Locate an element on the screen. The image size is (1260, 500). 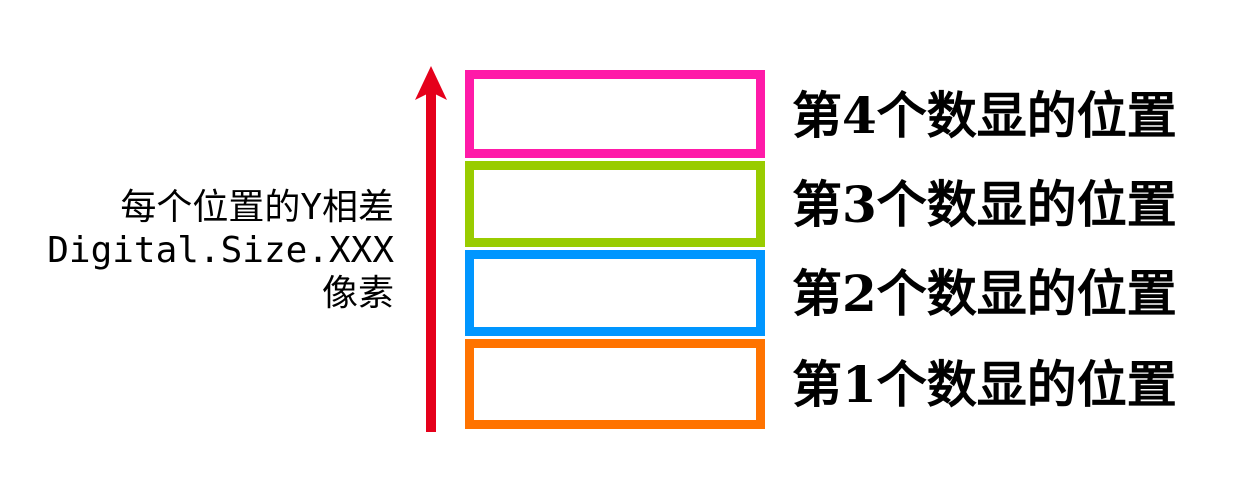
caption-line-3: 像素 is located at coordinates (357, 293).